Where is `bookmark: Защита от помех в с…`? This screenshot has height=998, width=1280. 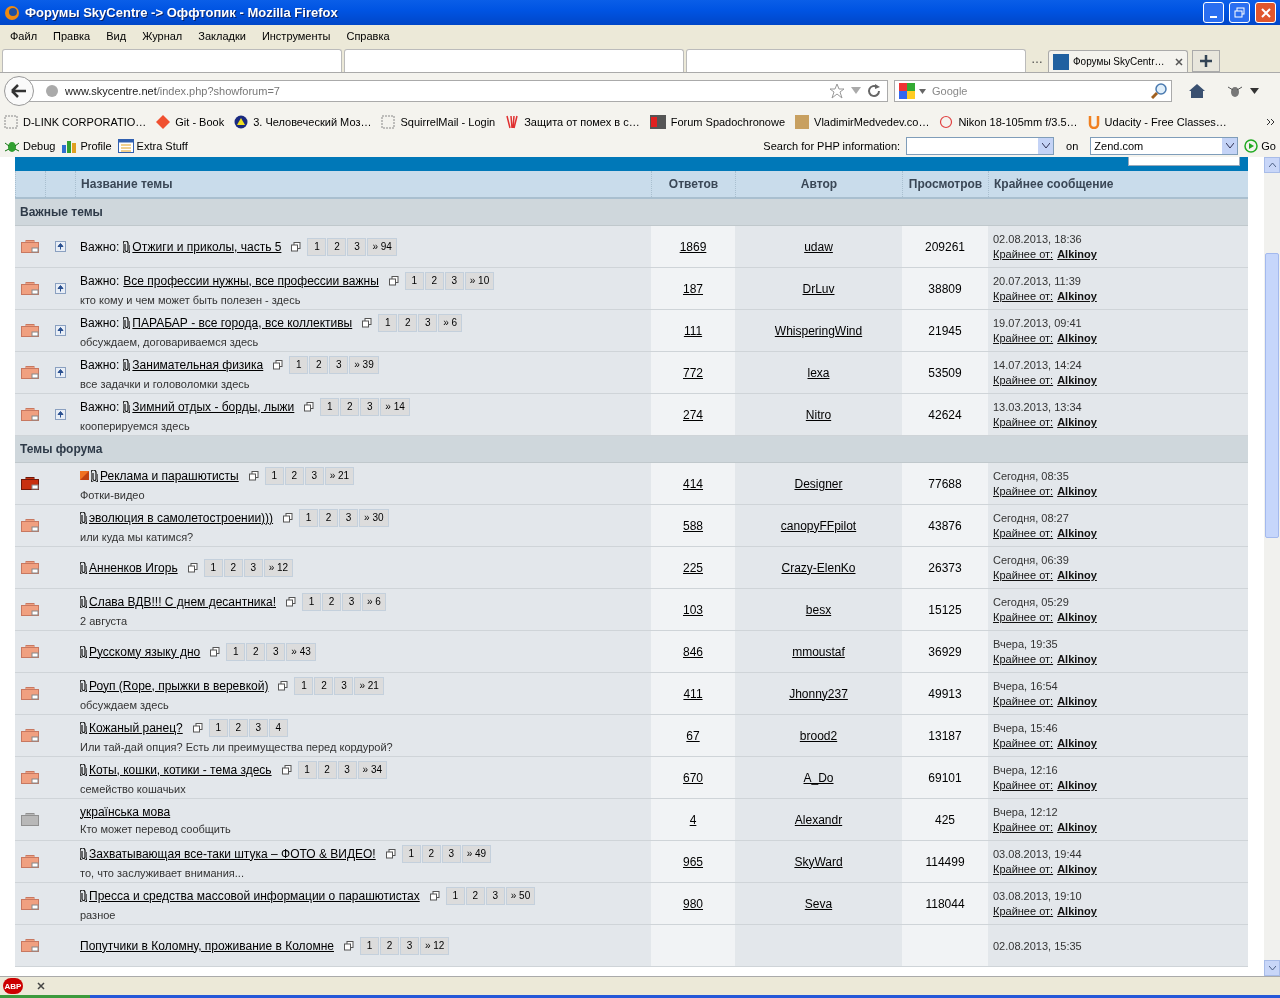 bookmark: Защита от помех в с… is located at coordinates (572, 121).